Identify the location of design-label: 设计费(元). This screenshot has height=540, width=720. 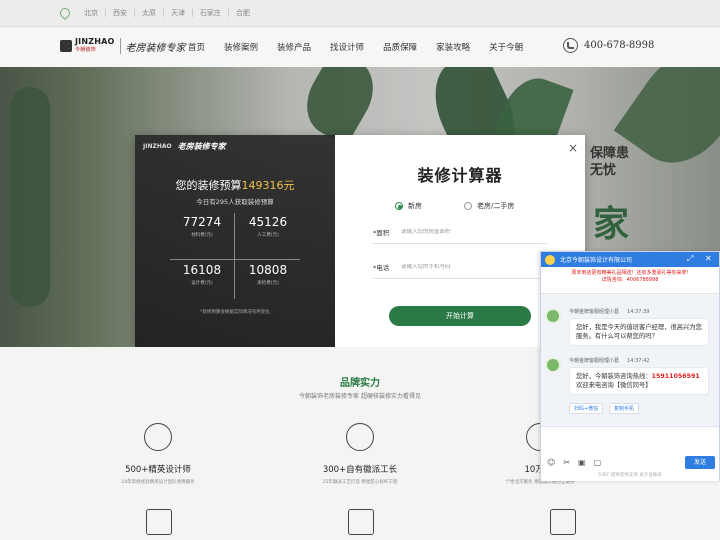
(202, 283).